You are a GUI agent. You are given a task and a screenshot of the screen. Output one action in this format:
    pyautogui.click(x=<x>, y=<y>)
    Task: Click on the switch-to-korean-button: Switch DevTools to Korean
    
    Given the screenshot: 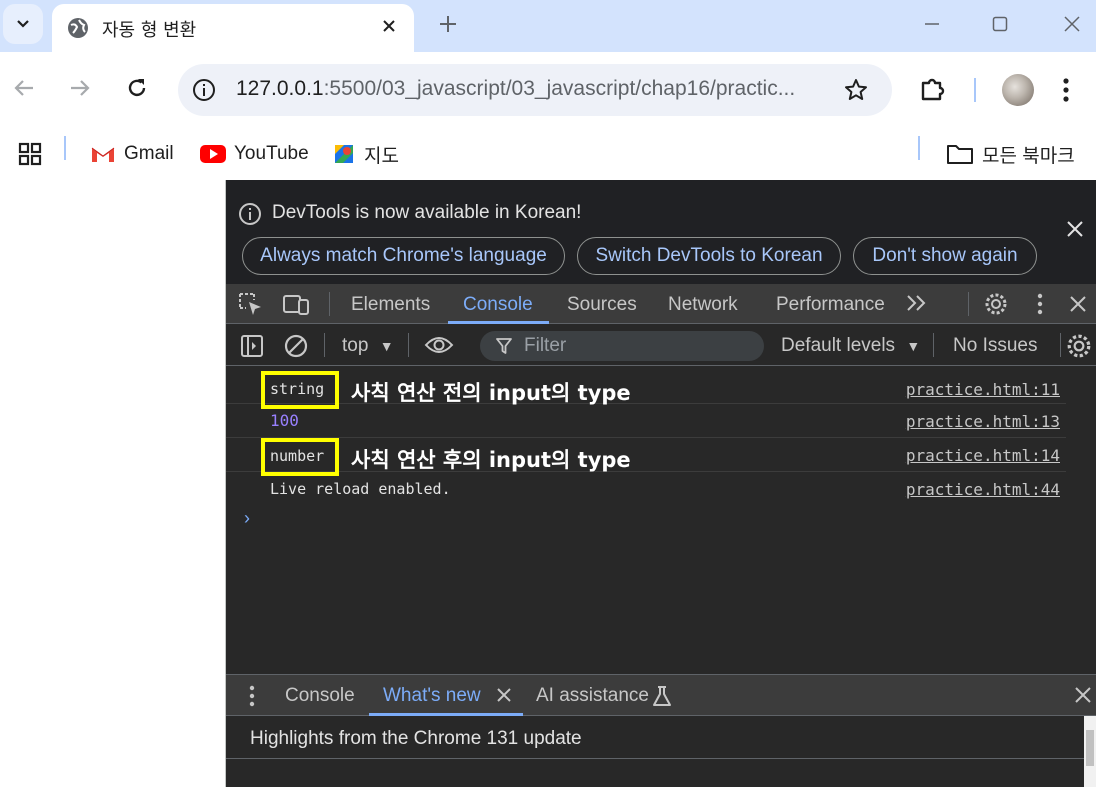 What is the action you would take?
    pyautogui.click(x=709, y=256)
    